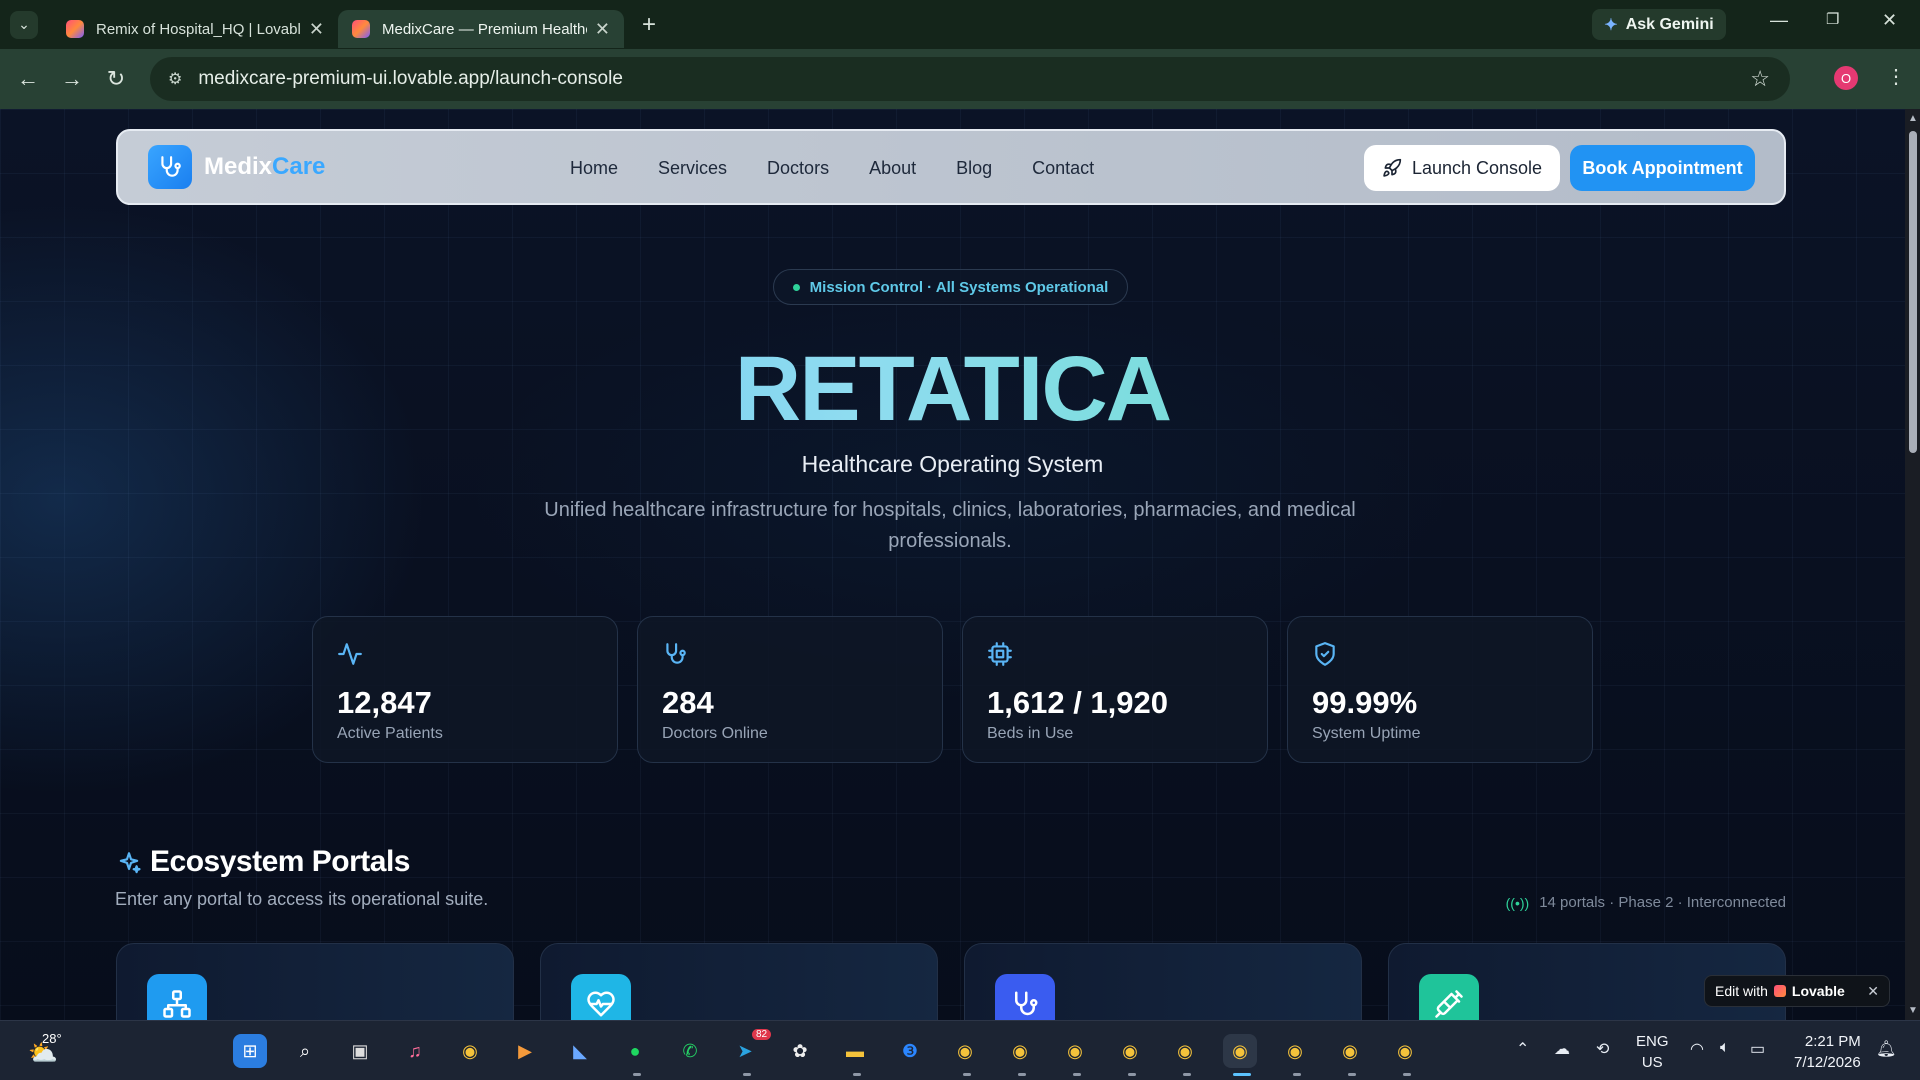  What do you see at coordinates (1760, 79) in the screenshot?
I see `bookmark-star-icon: ☆` at bounding box center [1760, 79].